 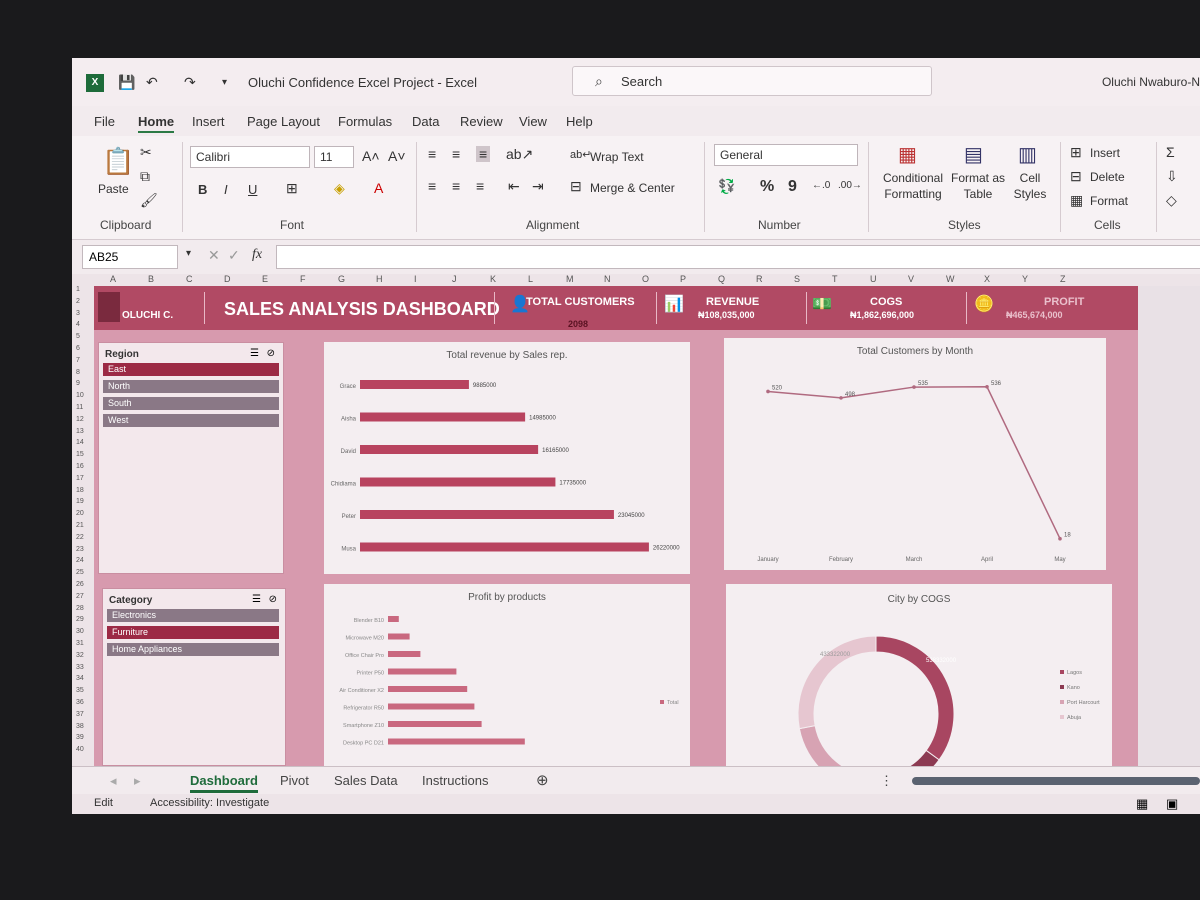 I want to click on row-header: 25, so click(x=80, y=572).